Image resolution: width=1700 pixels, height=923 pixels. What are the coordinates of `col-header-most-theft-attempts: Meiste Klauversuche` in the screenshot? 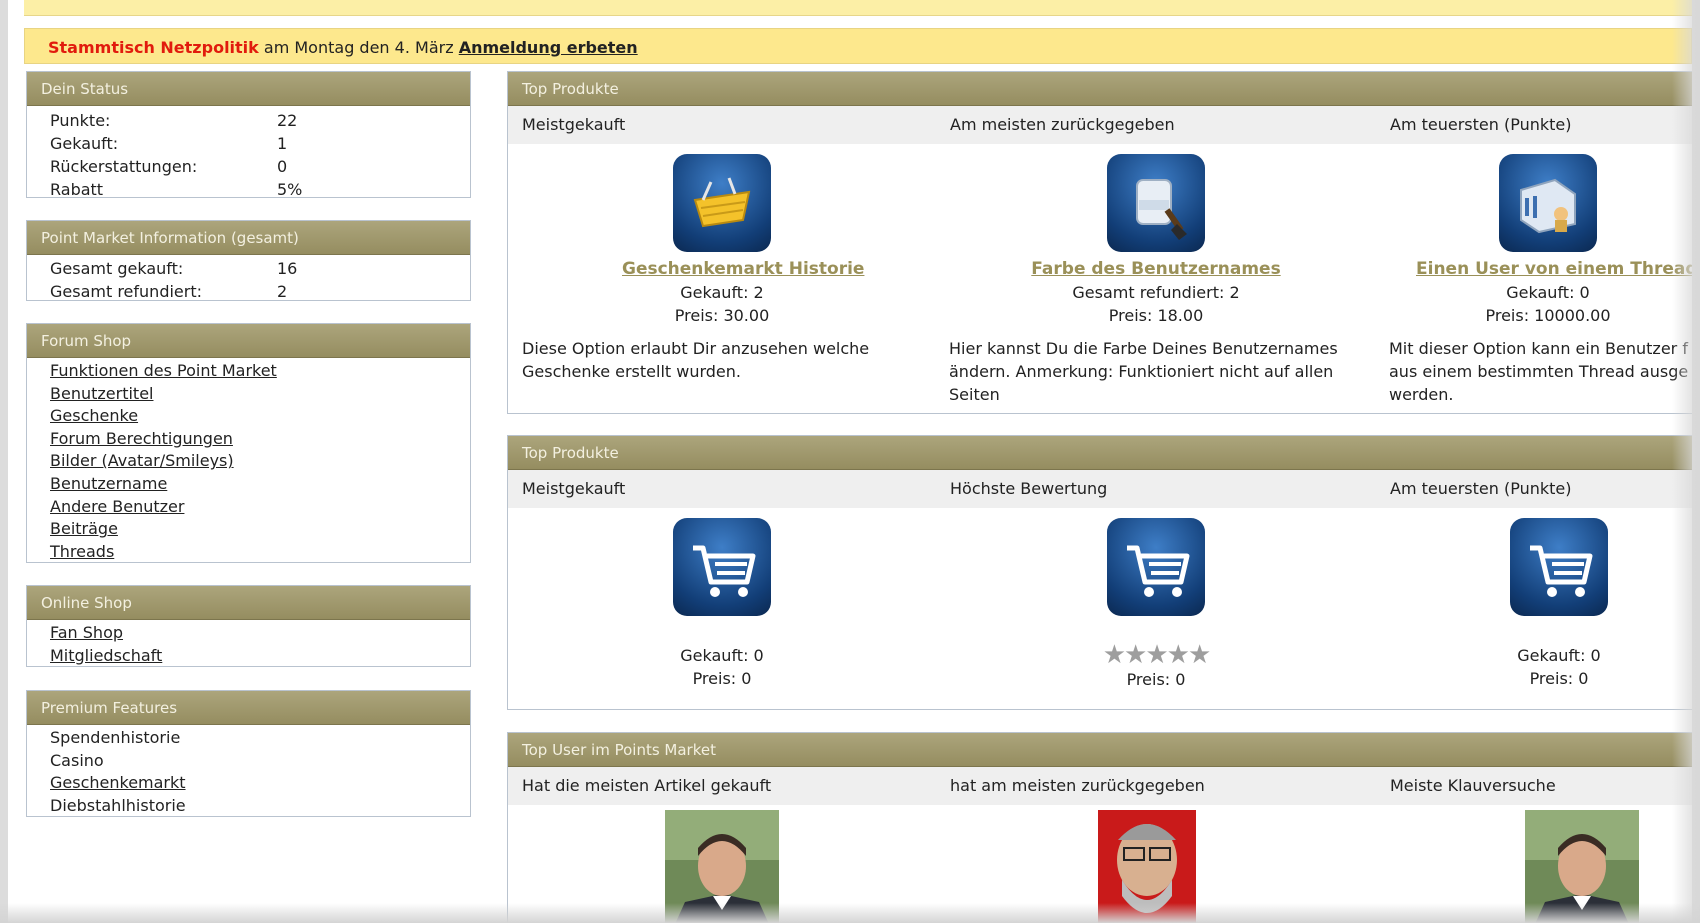 It's located at (1473, 785).